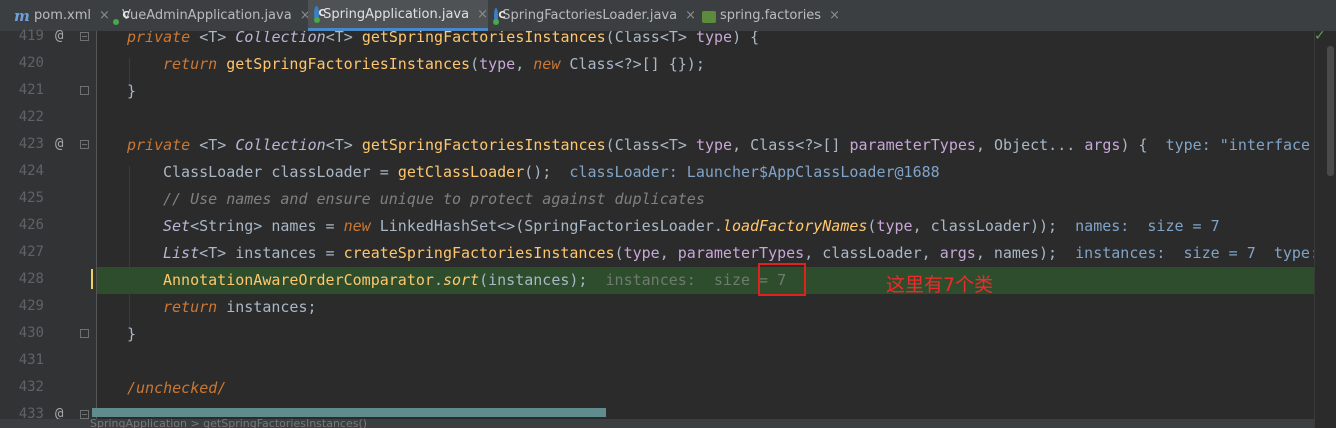  I want to click on inspection-ok-icon: ✓, so click(1320, 36).